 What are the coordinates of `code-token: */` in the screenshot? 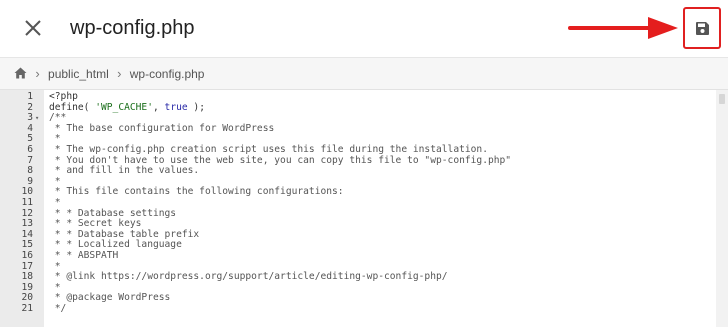 It's located at (58, 308).